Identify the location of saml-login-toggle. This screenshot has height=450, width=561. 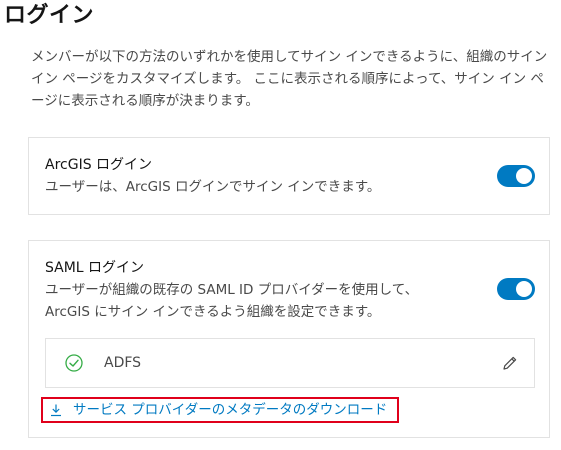
(516, 289).